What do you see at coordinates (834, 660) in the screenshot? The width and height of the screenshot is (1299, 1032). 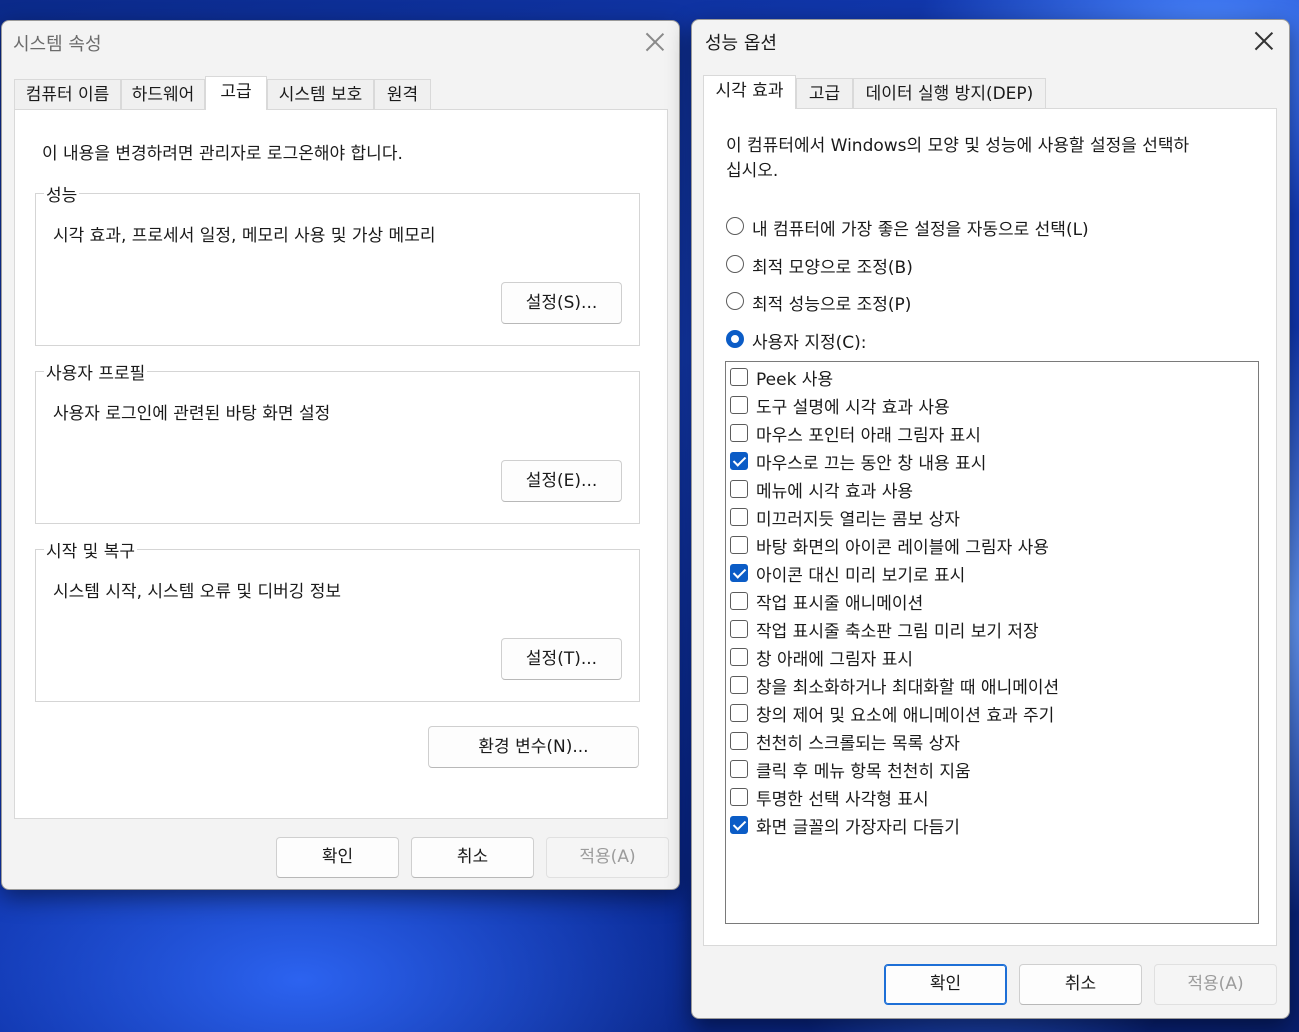 I see `checkbox-label: 창 아래에 그림자 표시` at bounding box center [834, 660].